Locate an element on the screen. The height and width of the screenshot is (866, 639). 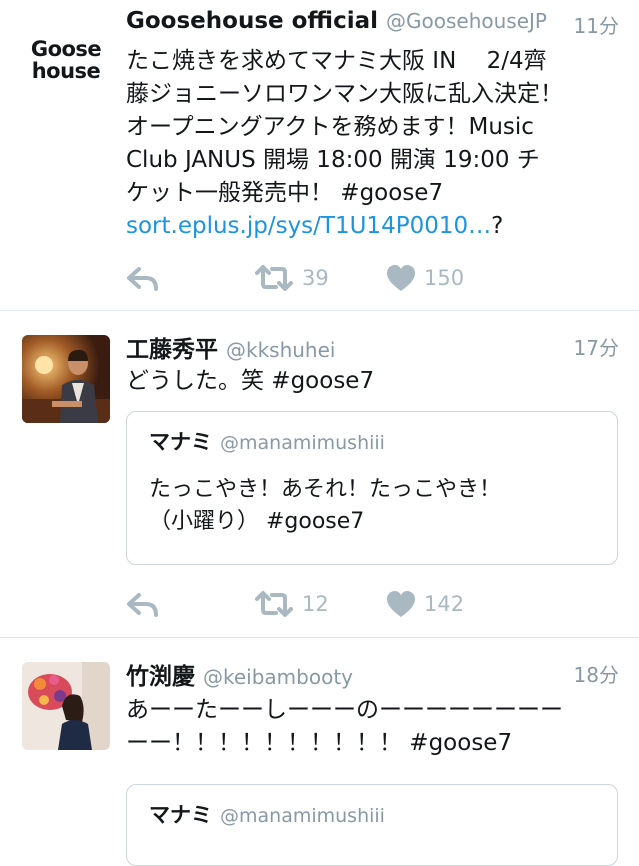
display-name: 竹渕慶 is located at coordinates (160, 677).